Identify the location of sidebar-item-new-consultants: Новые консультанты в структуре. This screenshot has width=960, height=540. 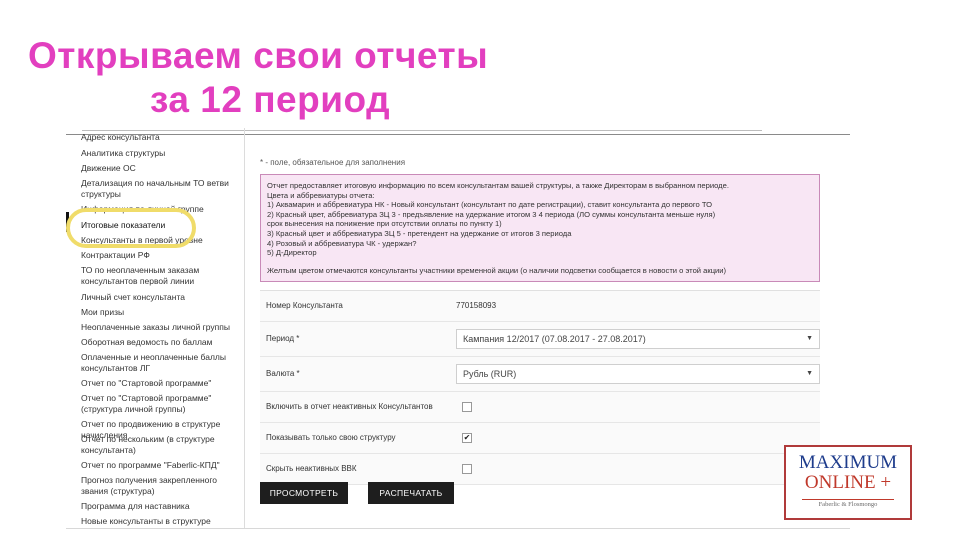
(161, 521).